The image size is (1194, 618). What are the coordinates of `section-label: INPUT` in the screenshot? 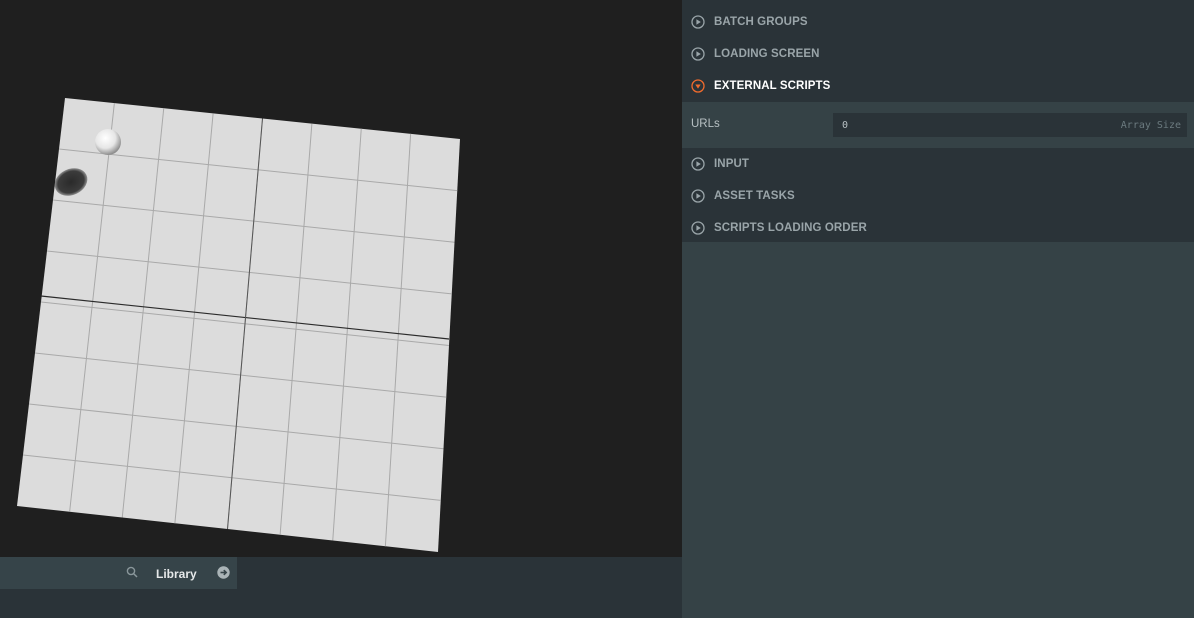 It's located at (731, 164).